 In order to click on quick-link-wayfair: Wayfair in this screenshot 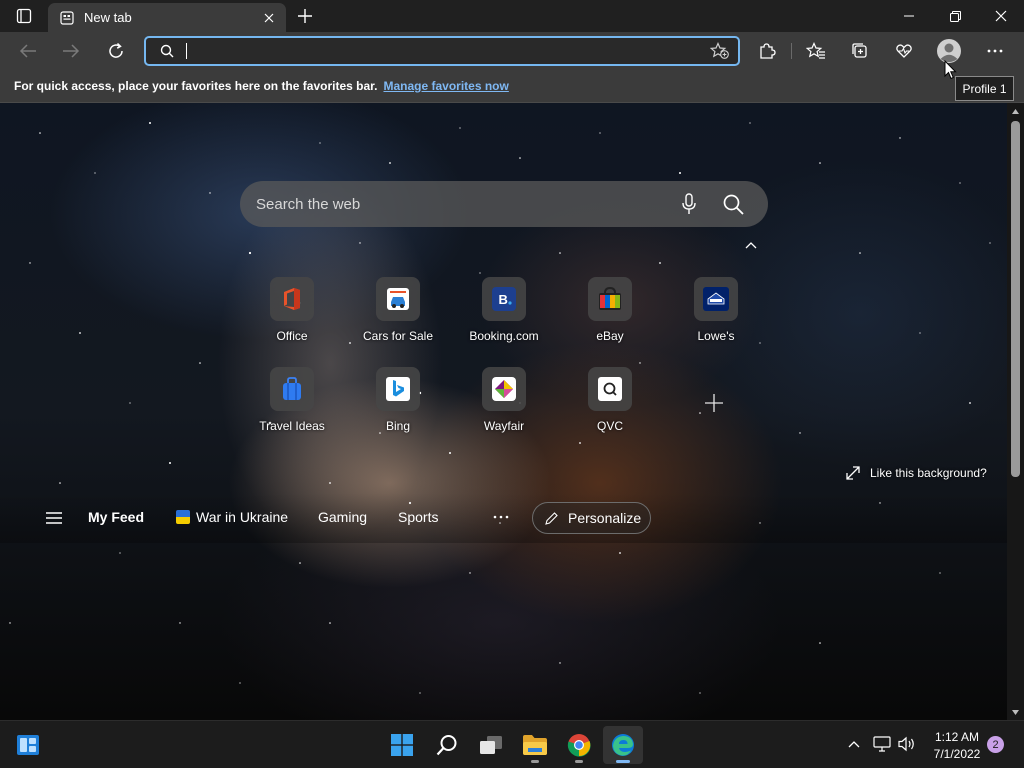, I will do `click(504, 406)`.